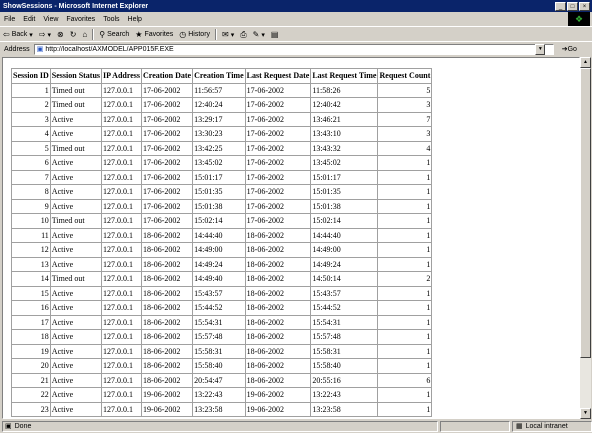 This screenshot has width=592, height=433. What do you see at coordinates (585, 213) in the screenshot?
I see `scroll-thumb` at bounding box center [585, 213].